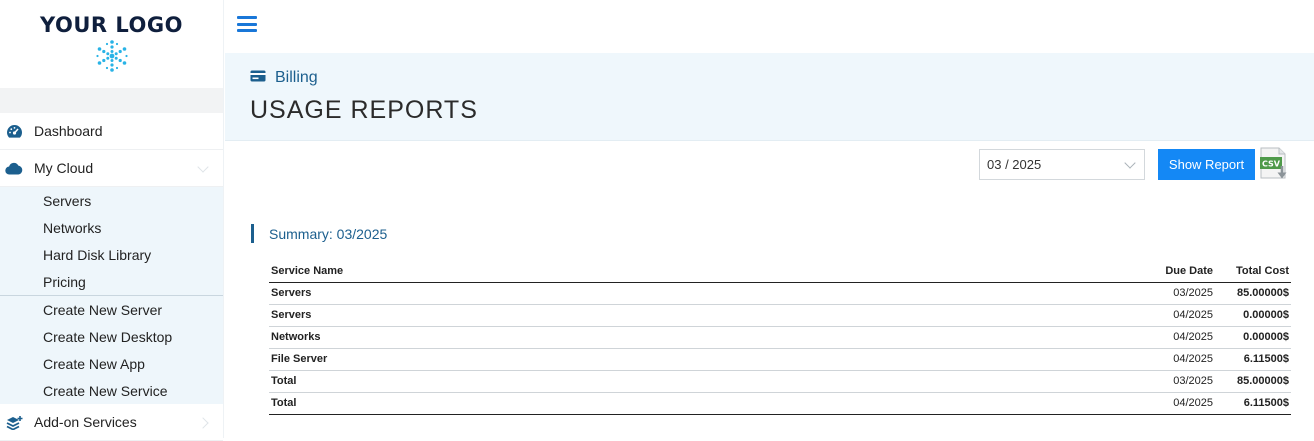  Describe the element at coordinates (703, 337) in the screenshot. I see `service-name-cell: Networks` at that location.